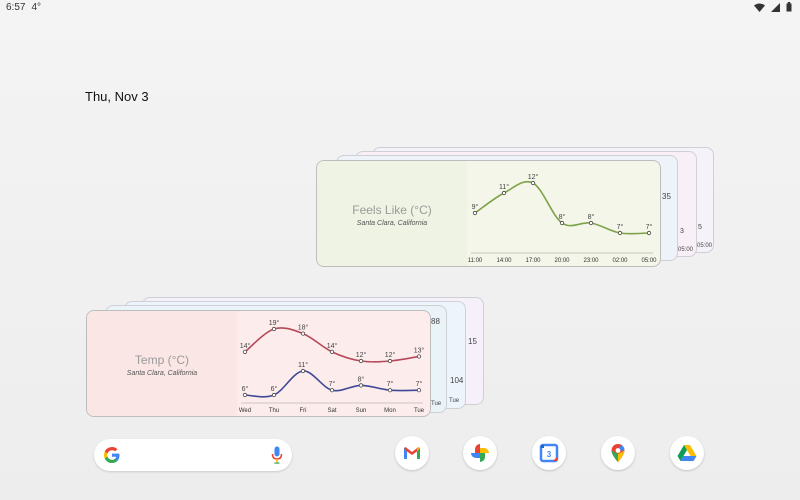 The height and width of the screenshot is (500, 800). What do you see at coordinates (303, 411) in the screenshot?
I see `x-tick-label: Fri` at bounding box center [303, 411].